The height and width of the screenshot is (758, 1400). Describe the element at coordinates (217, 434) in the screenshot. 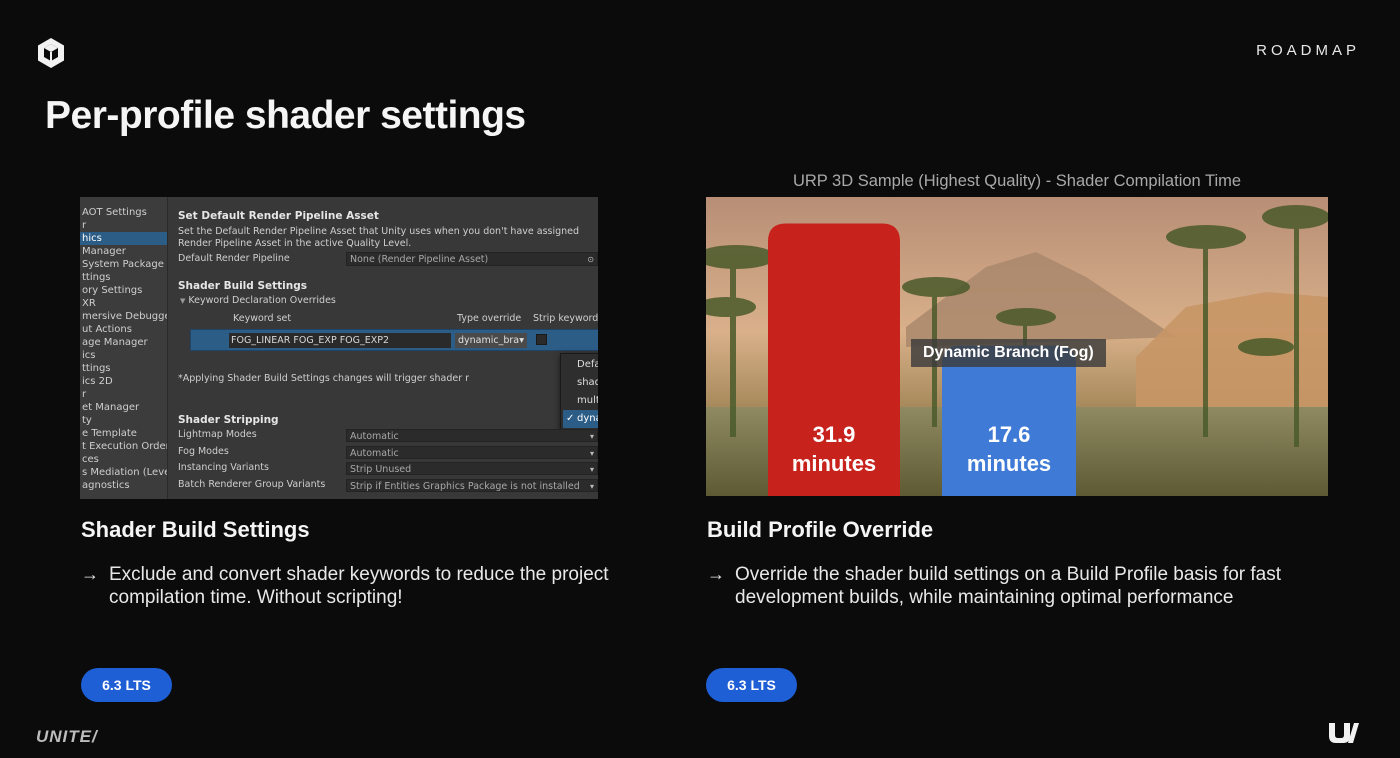

I see `stripping-label: Lightmap Modes` at that location.